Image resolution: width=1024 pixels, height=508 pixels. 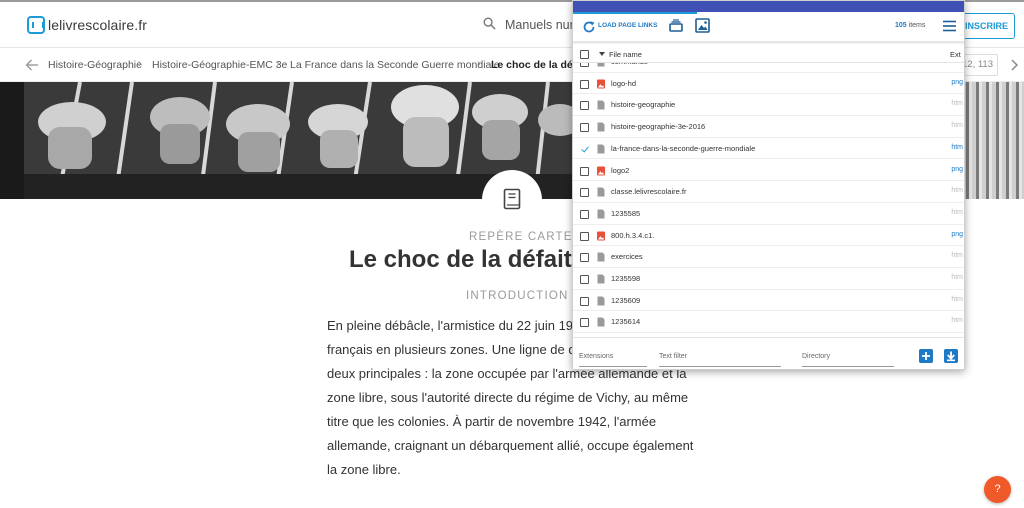 I want to click on download-icon, so click(x=951, y=356).